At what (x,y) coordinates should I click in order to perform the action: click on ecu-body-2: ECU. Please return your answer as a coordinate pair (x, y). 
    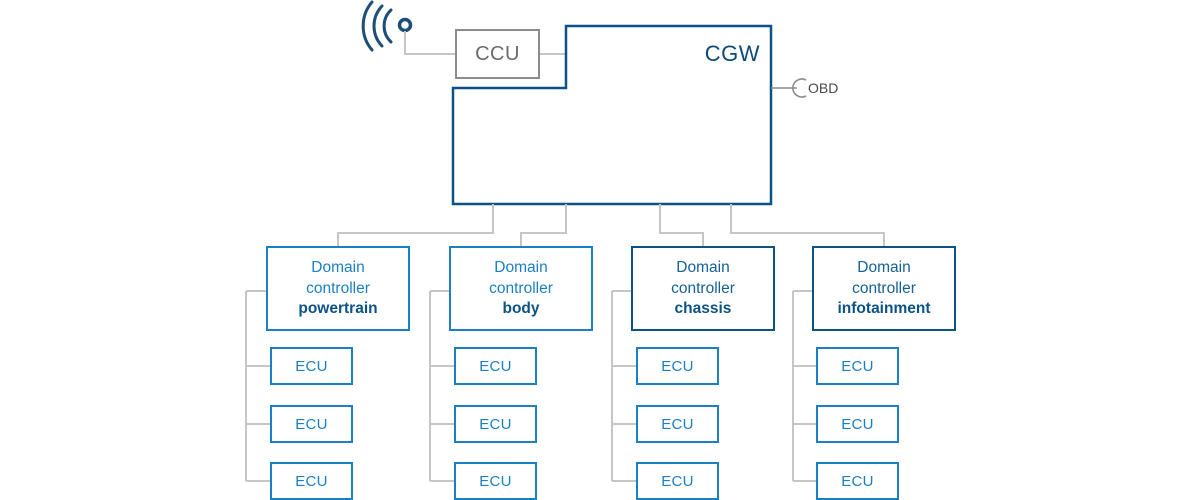
    Looking at the image, I should click on (495, 424).